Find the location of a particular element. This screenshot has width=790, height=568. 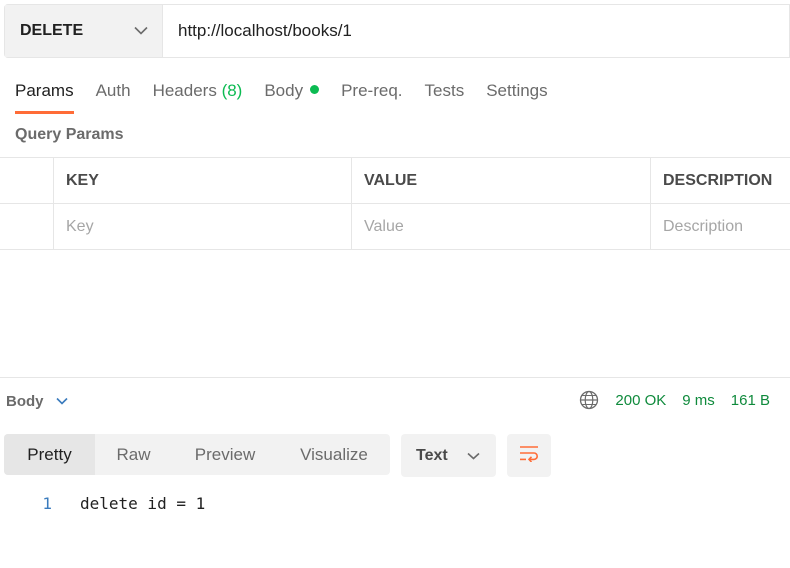

view-pretty-button: Pretty is located at coordinates (49, 454).